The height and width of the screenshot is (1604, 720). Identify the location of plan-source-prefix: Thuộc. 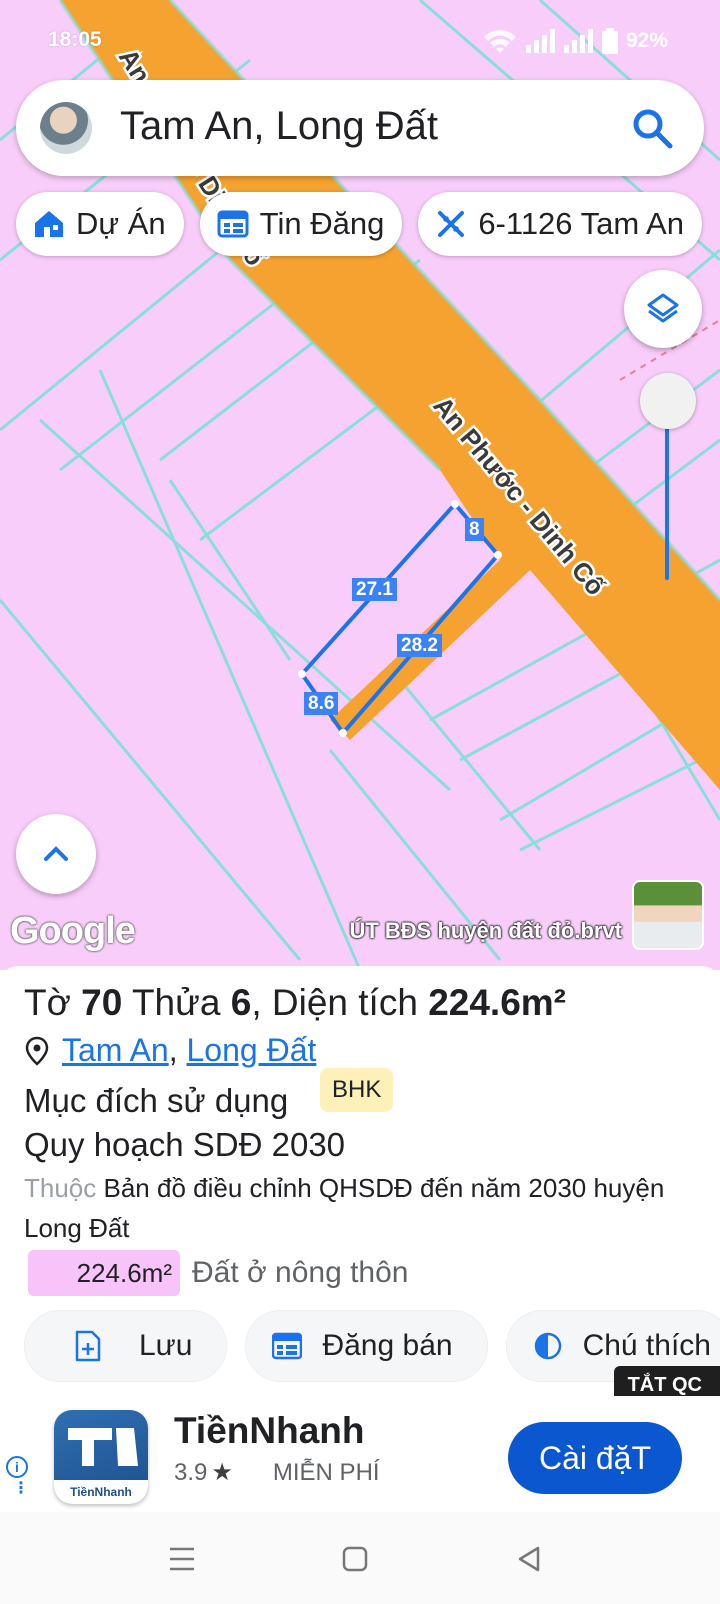
(60, 1188).